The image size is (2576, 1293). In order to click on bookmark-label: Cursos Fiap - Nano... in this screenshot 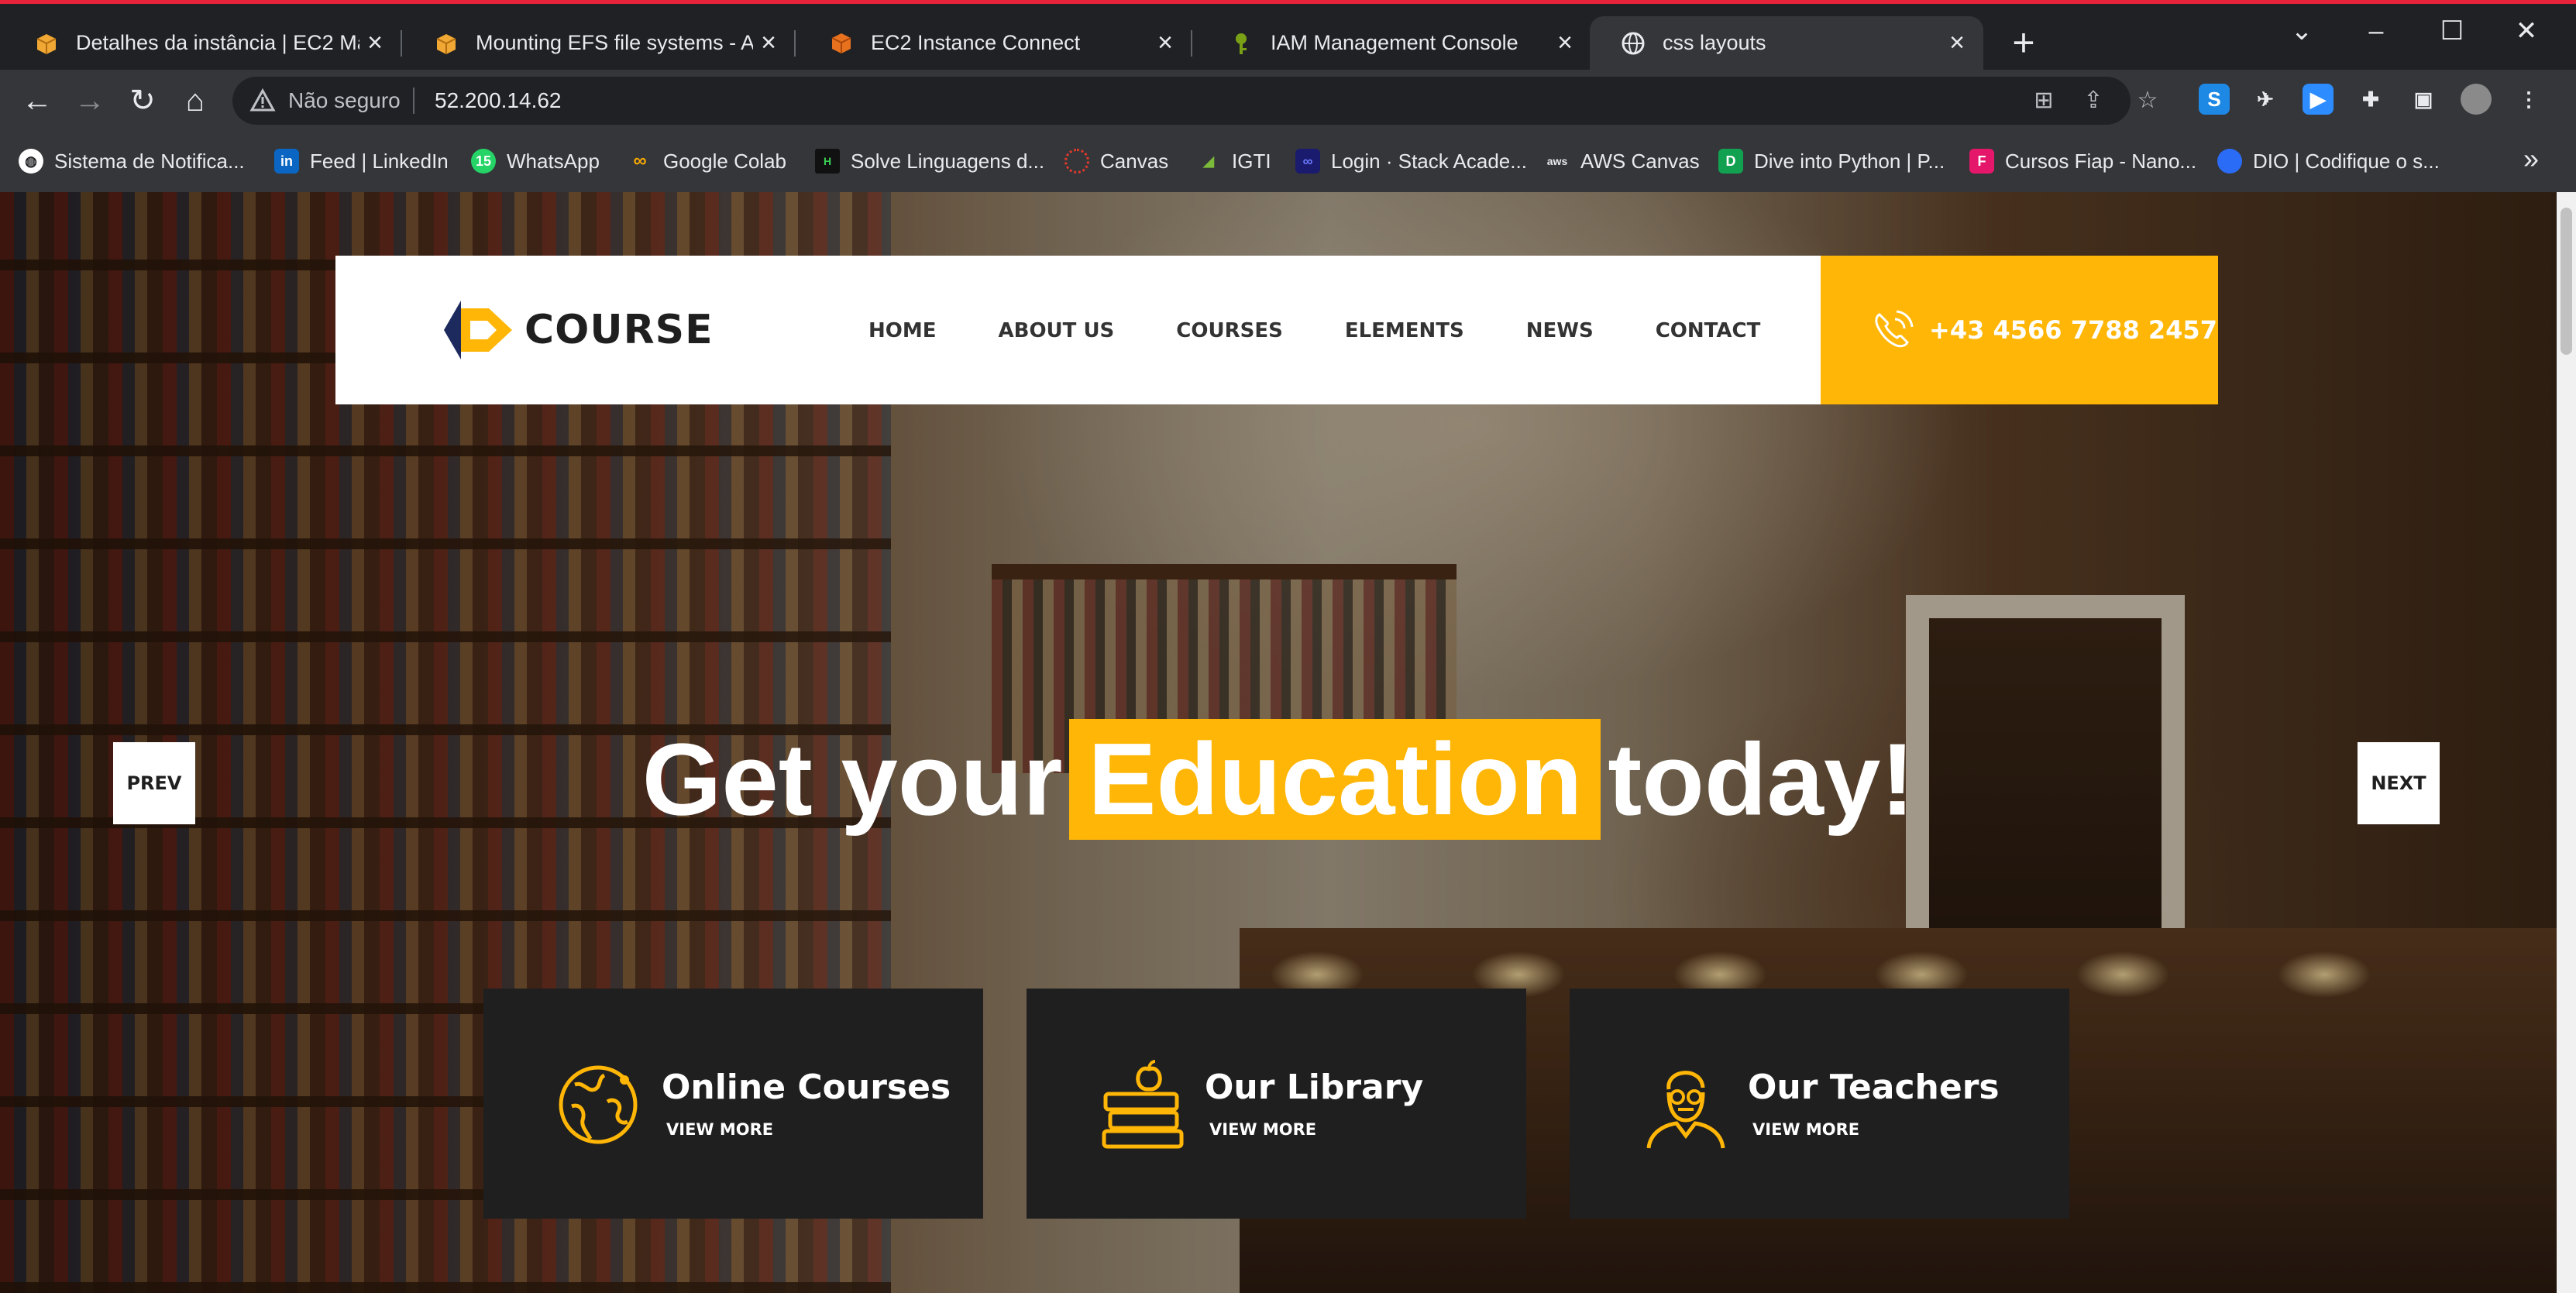, I will do `click(2101, 161)`.